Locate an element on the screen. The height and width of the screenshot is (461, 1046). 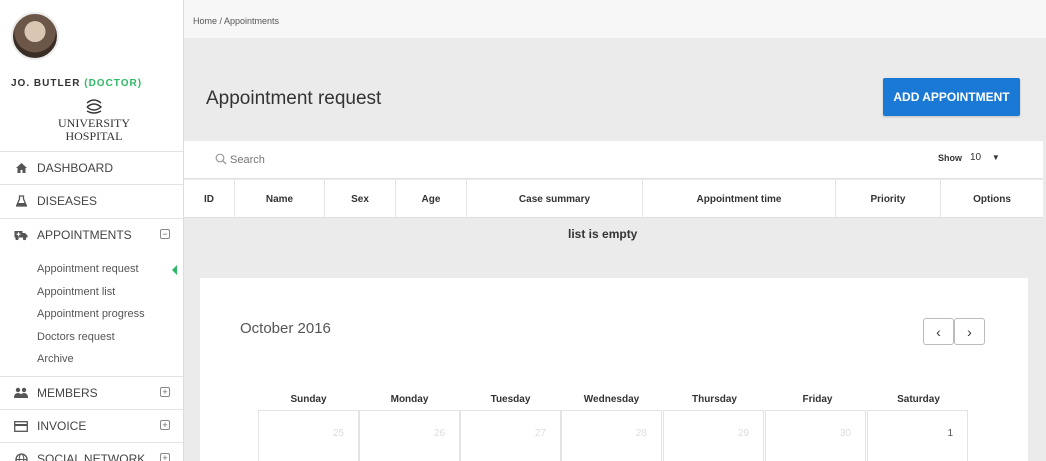
sidebar-item-label: DISEASES is located at coordinates (67, 201).